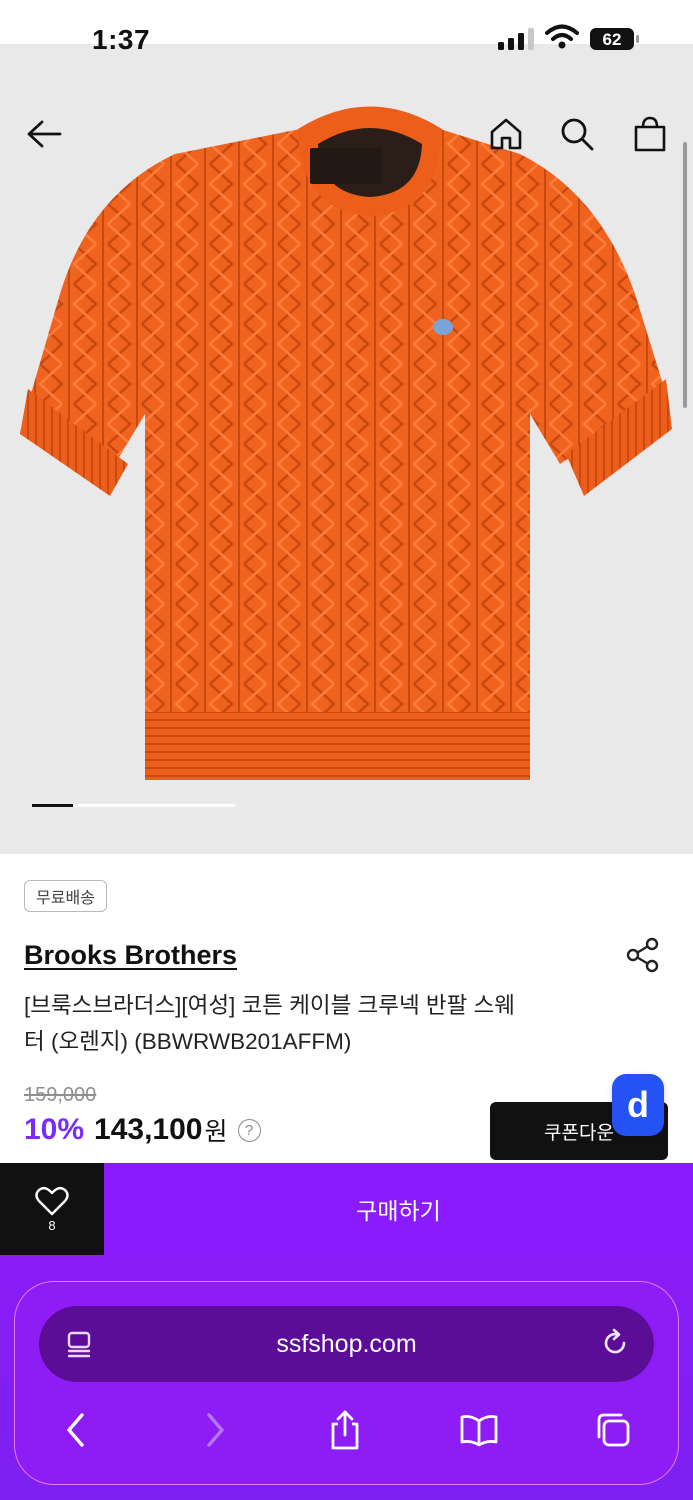 This screenshot has height=1500, width=693. What do you see at coordinates (133, 805) in the screenshot?
I see `gallery-page-indicator` at bounding box center [133, 805].